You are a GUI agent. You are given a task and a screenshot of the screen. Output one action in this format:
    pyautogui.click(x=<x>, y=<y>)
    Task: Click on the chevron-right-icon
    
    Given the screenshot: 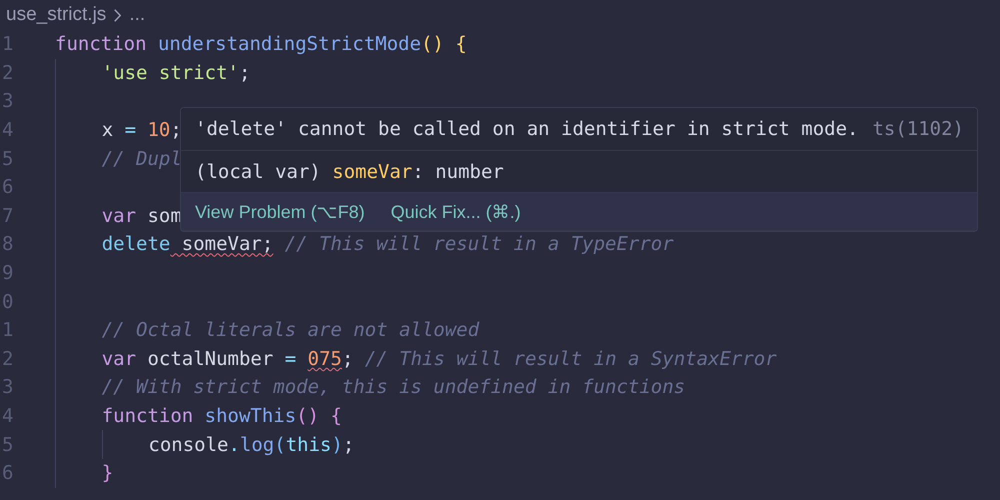 What is the action you would take?
    pyautogui.click(x=118, y=15)
    